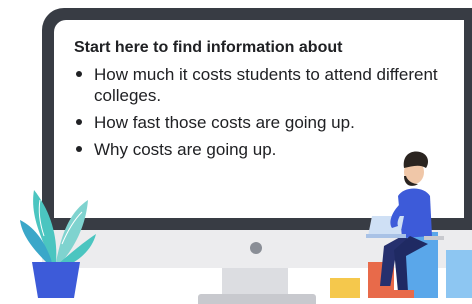 Image resolution: width=472 pixels, height=304 pixels. What do you see at coordinates (405, 224) in the screenshot?
I see `person-with-laptop-icon` at bounding box center [405, 224].